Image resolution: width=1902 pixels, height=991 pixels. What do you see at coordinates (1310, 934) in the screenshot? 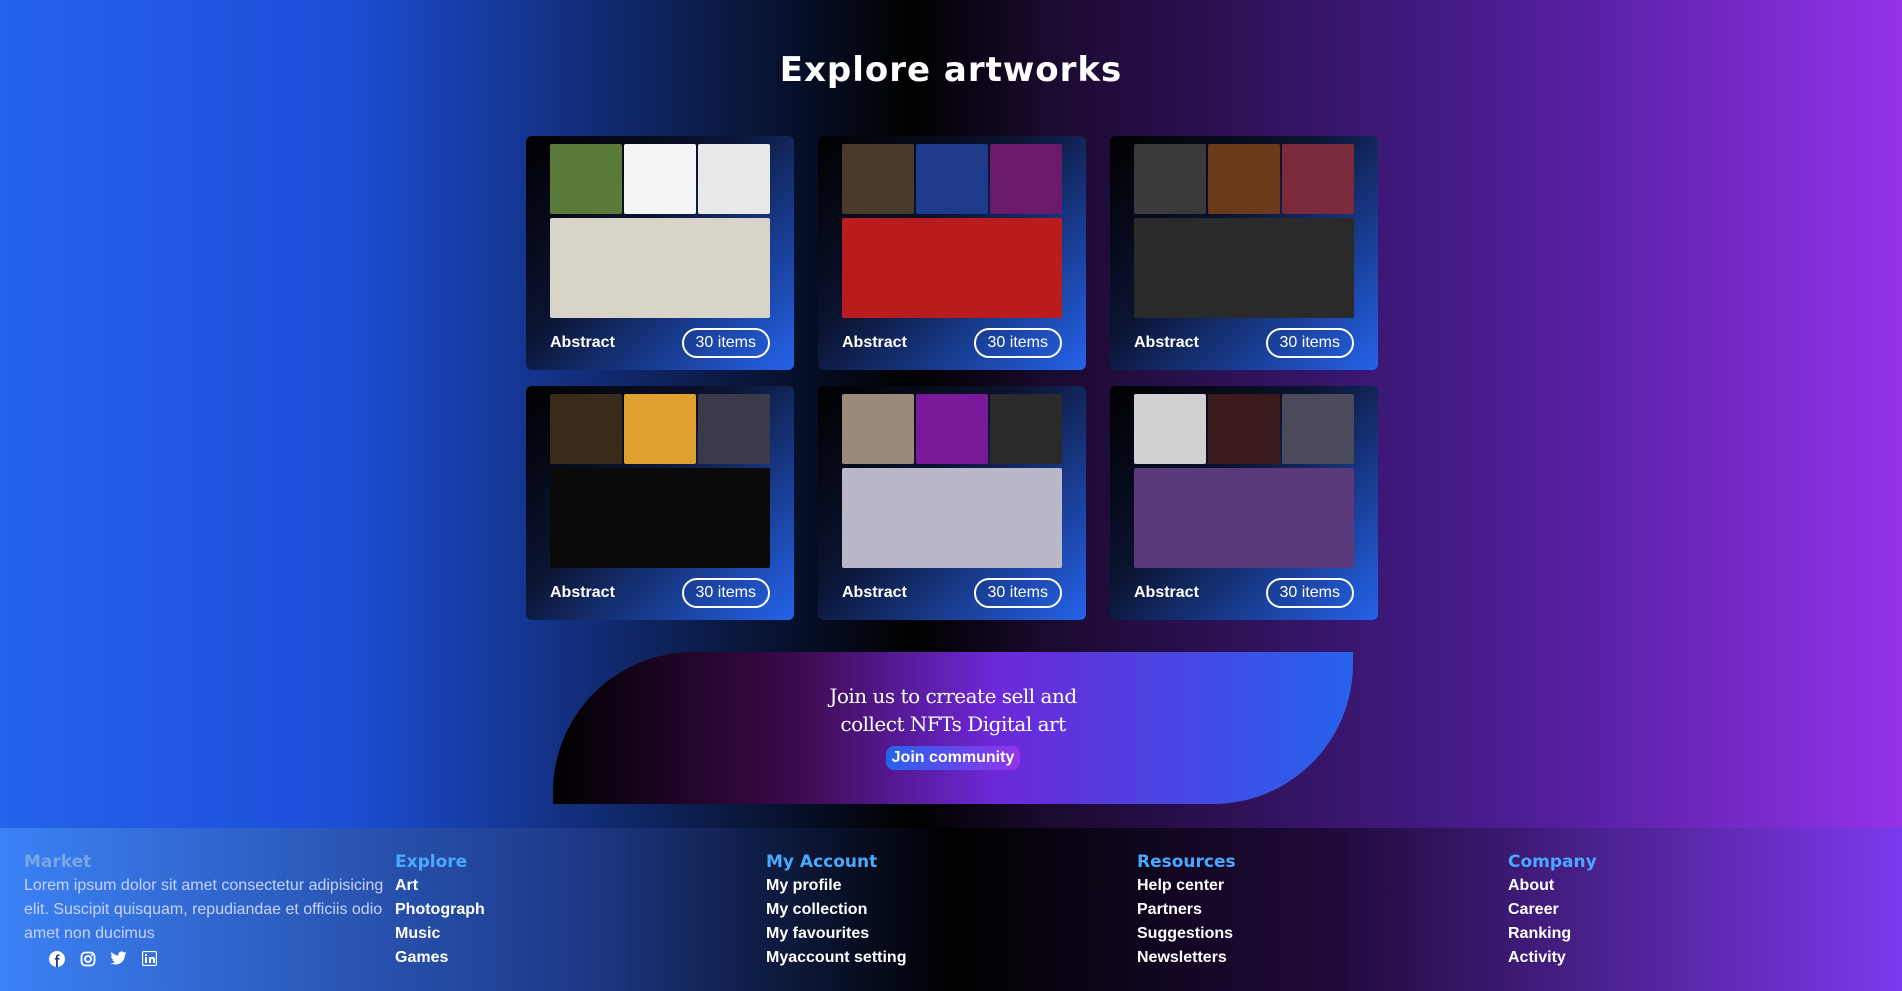
I see `footer-link-suggestions: Suggestions` at bounding box center [1310, 934].